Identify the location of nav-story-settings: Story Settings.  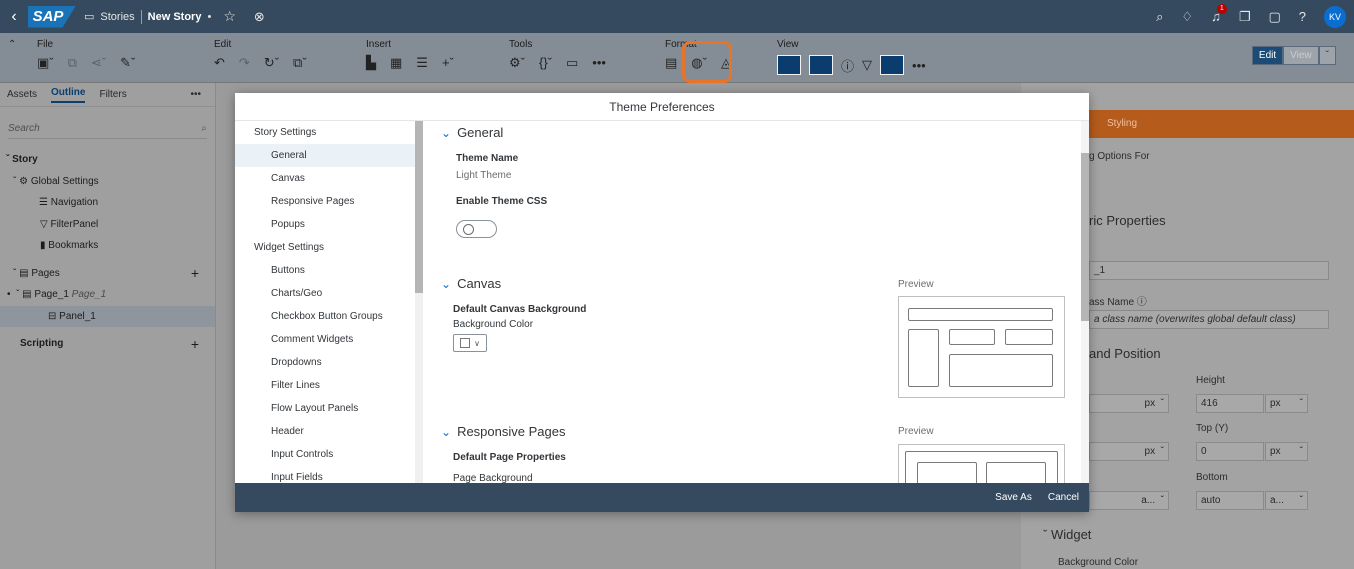
(285, 132).